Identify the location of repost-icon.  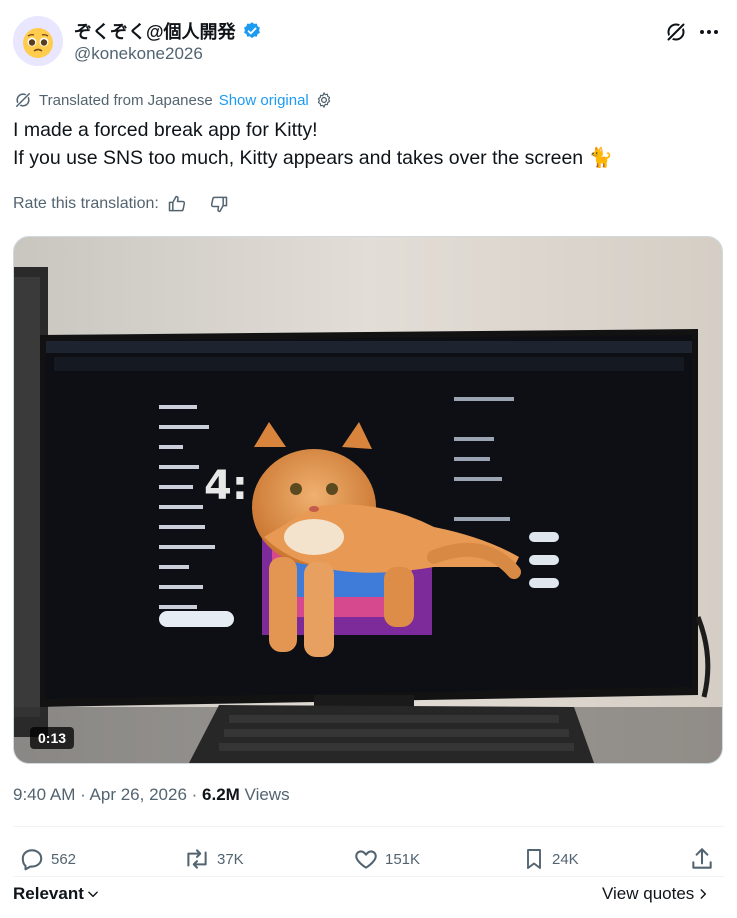
(197, 859).